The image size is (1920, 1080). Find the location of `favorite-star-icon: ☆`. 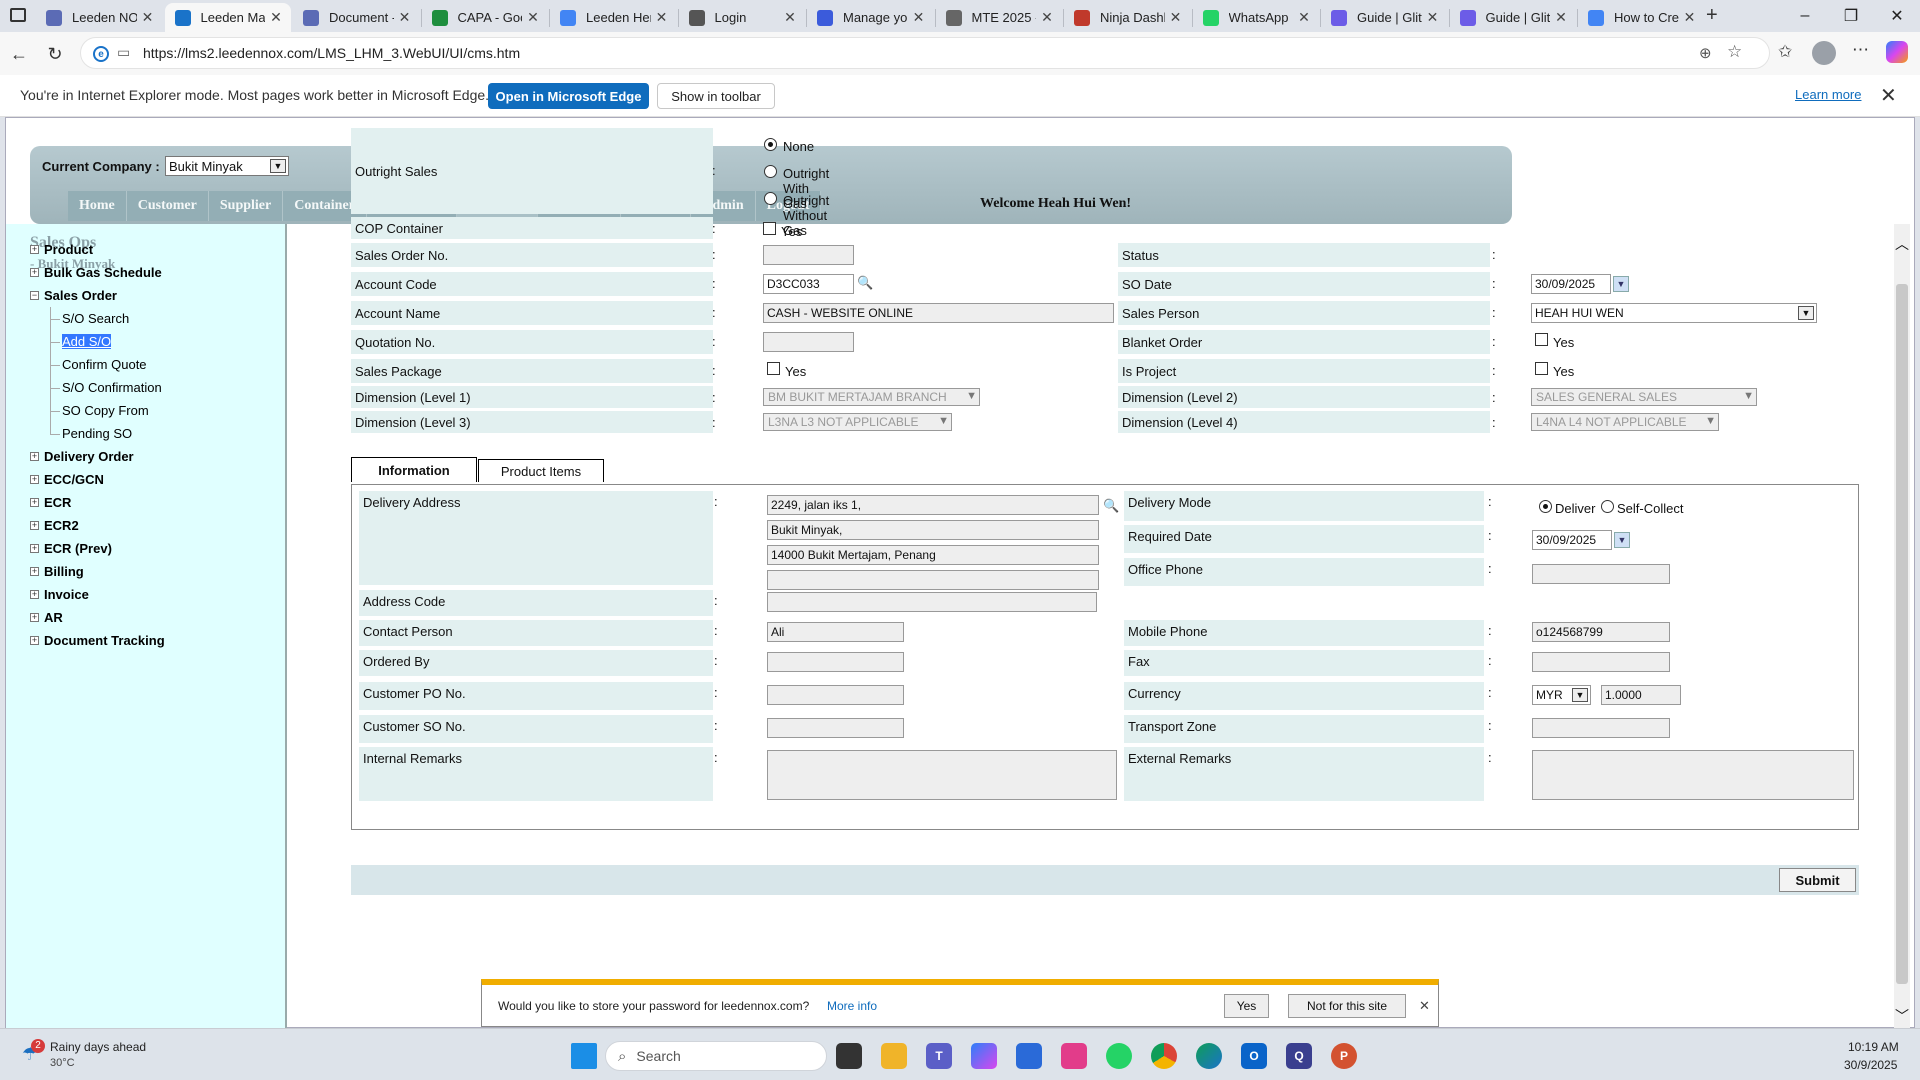

favorite-star-icon: ☆ is located at coordinates (1734, 52).